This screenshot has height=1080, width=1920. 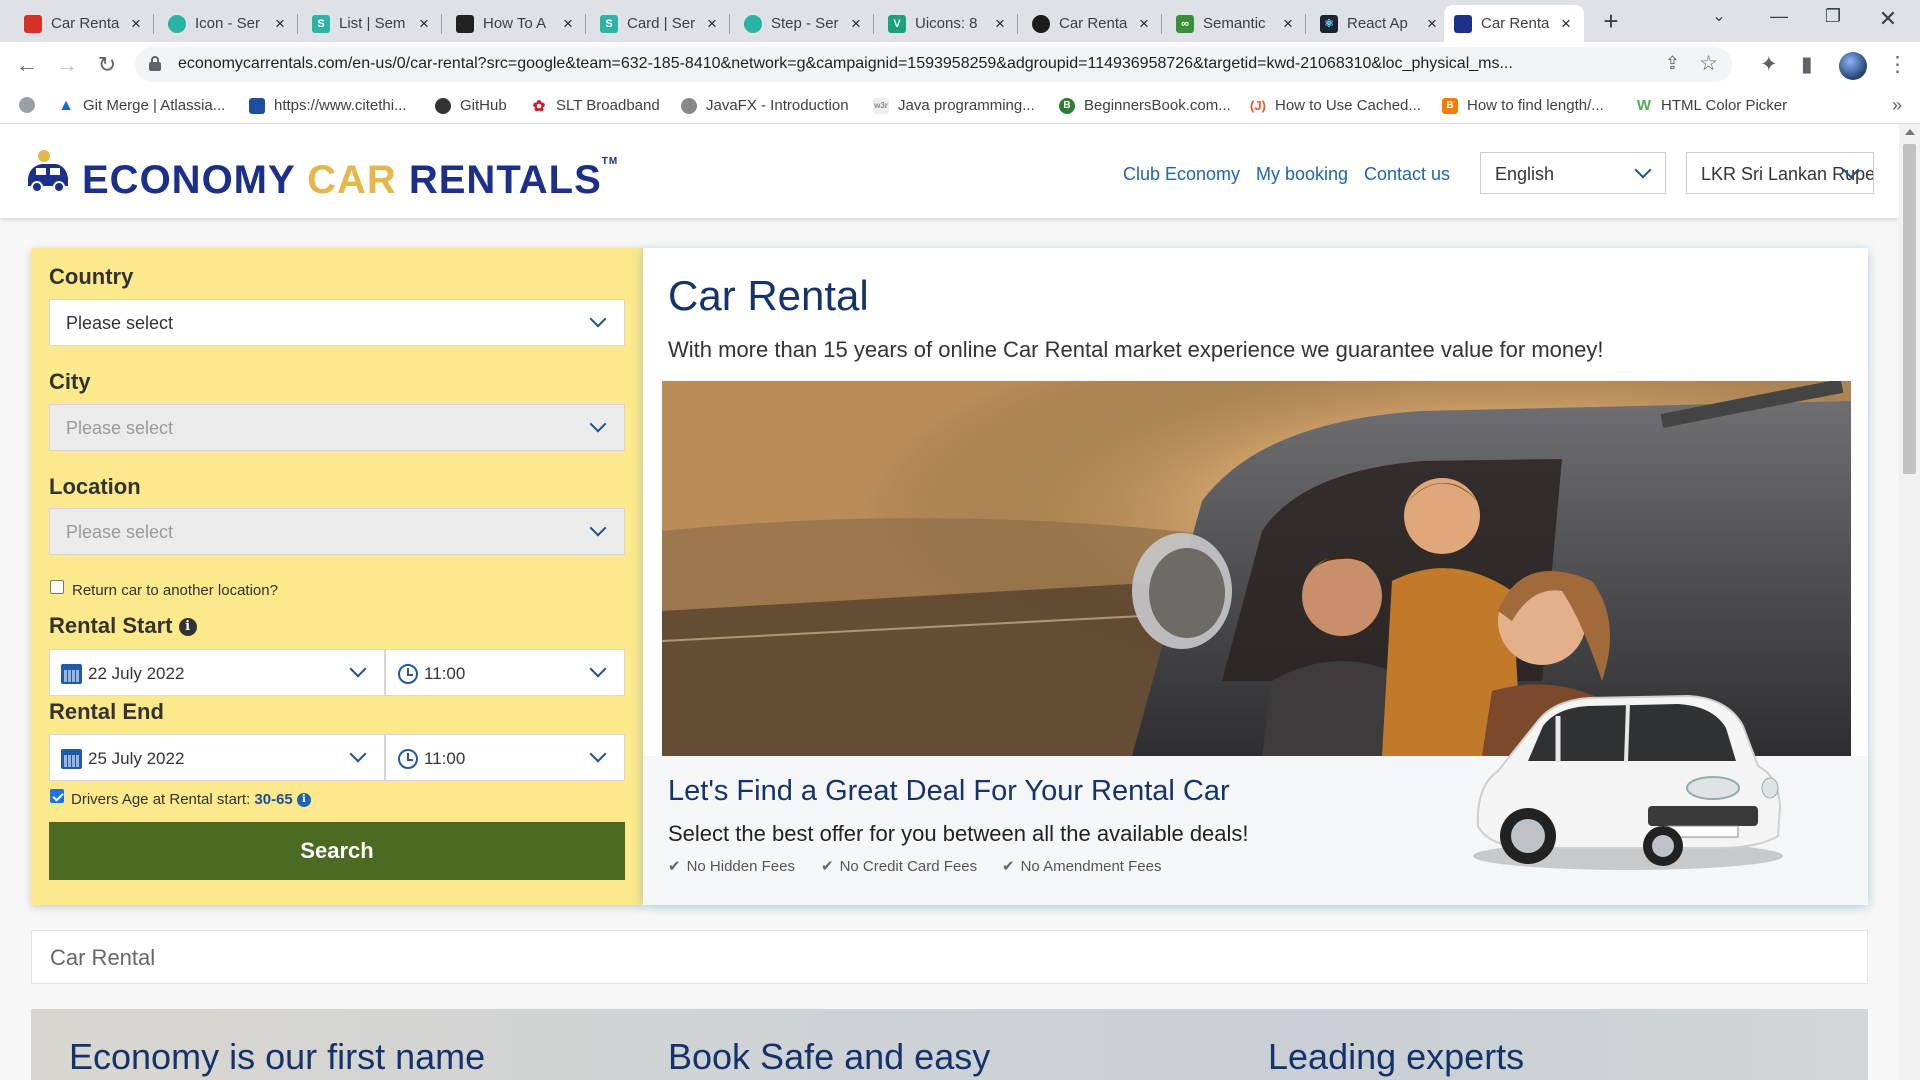 What do you see at coordinates (1910, 132) in the screenshot?
I see `scroll-up-arrow-icon` at bounding box center [1910, 132].